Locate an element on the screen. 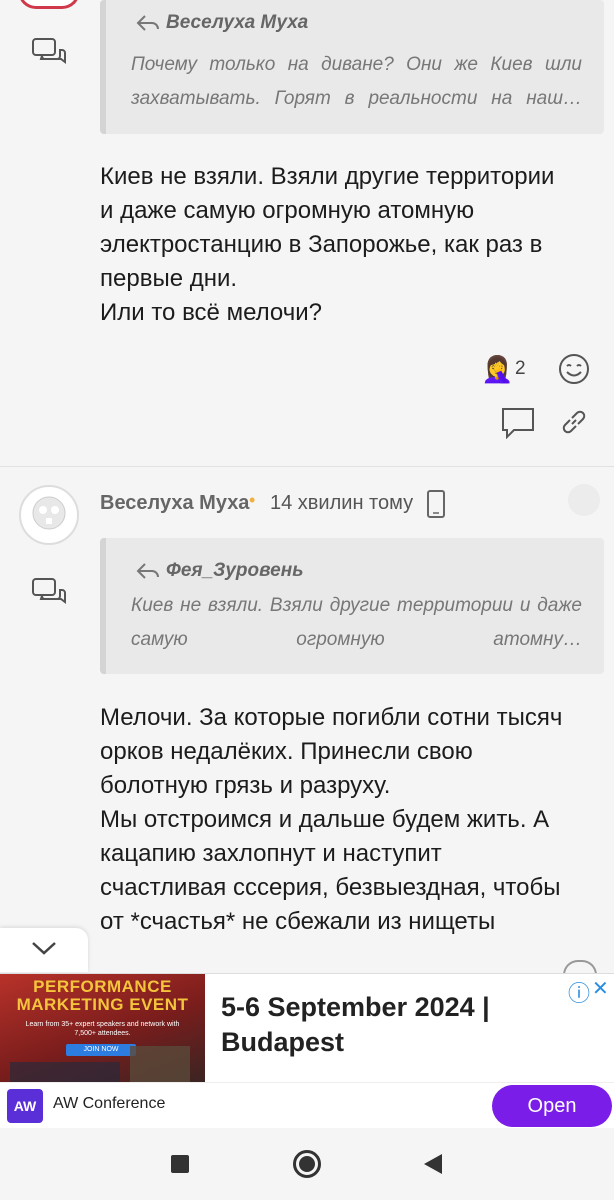  reply-icon is located at coordinates (518, 425).